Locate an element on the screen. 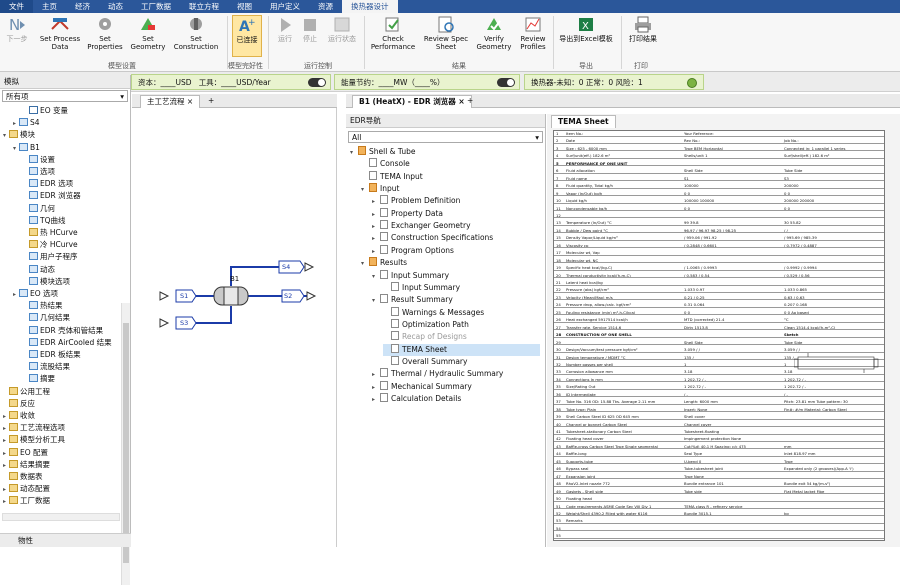 The height and width of the screenshot is (585, 900). tree-item: ▾ 模块 is located at coordinates (19, 135).